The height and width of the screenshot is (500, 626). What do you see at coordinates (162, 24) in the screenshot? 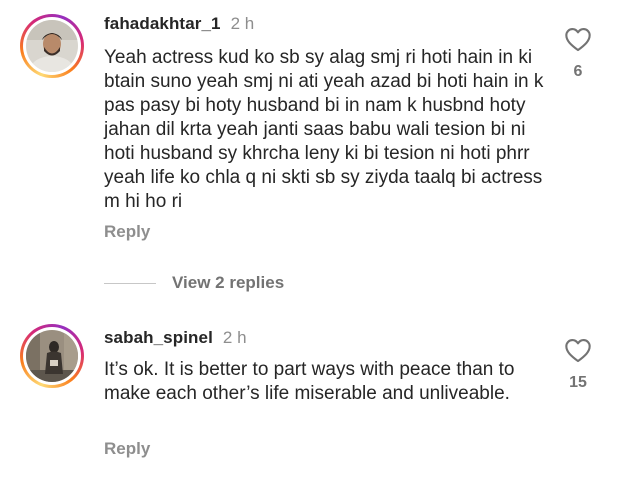
I see `username: fahadakhtar_1` at bounding box center [162, 24].